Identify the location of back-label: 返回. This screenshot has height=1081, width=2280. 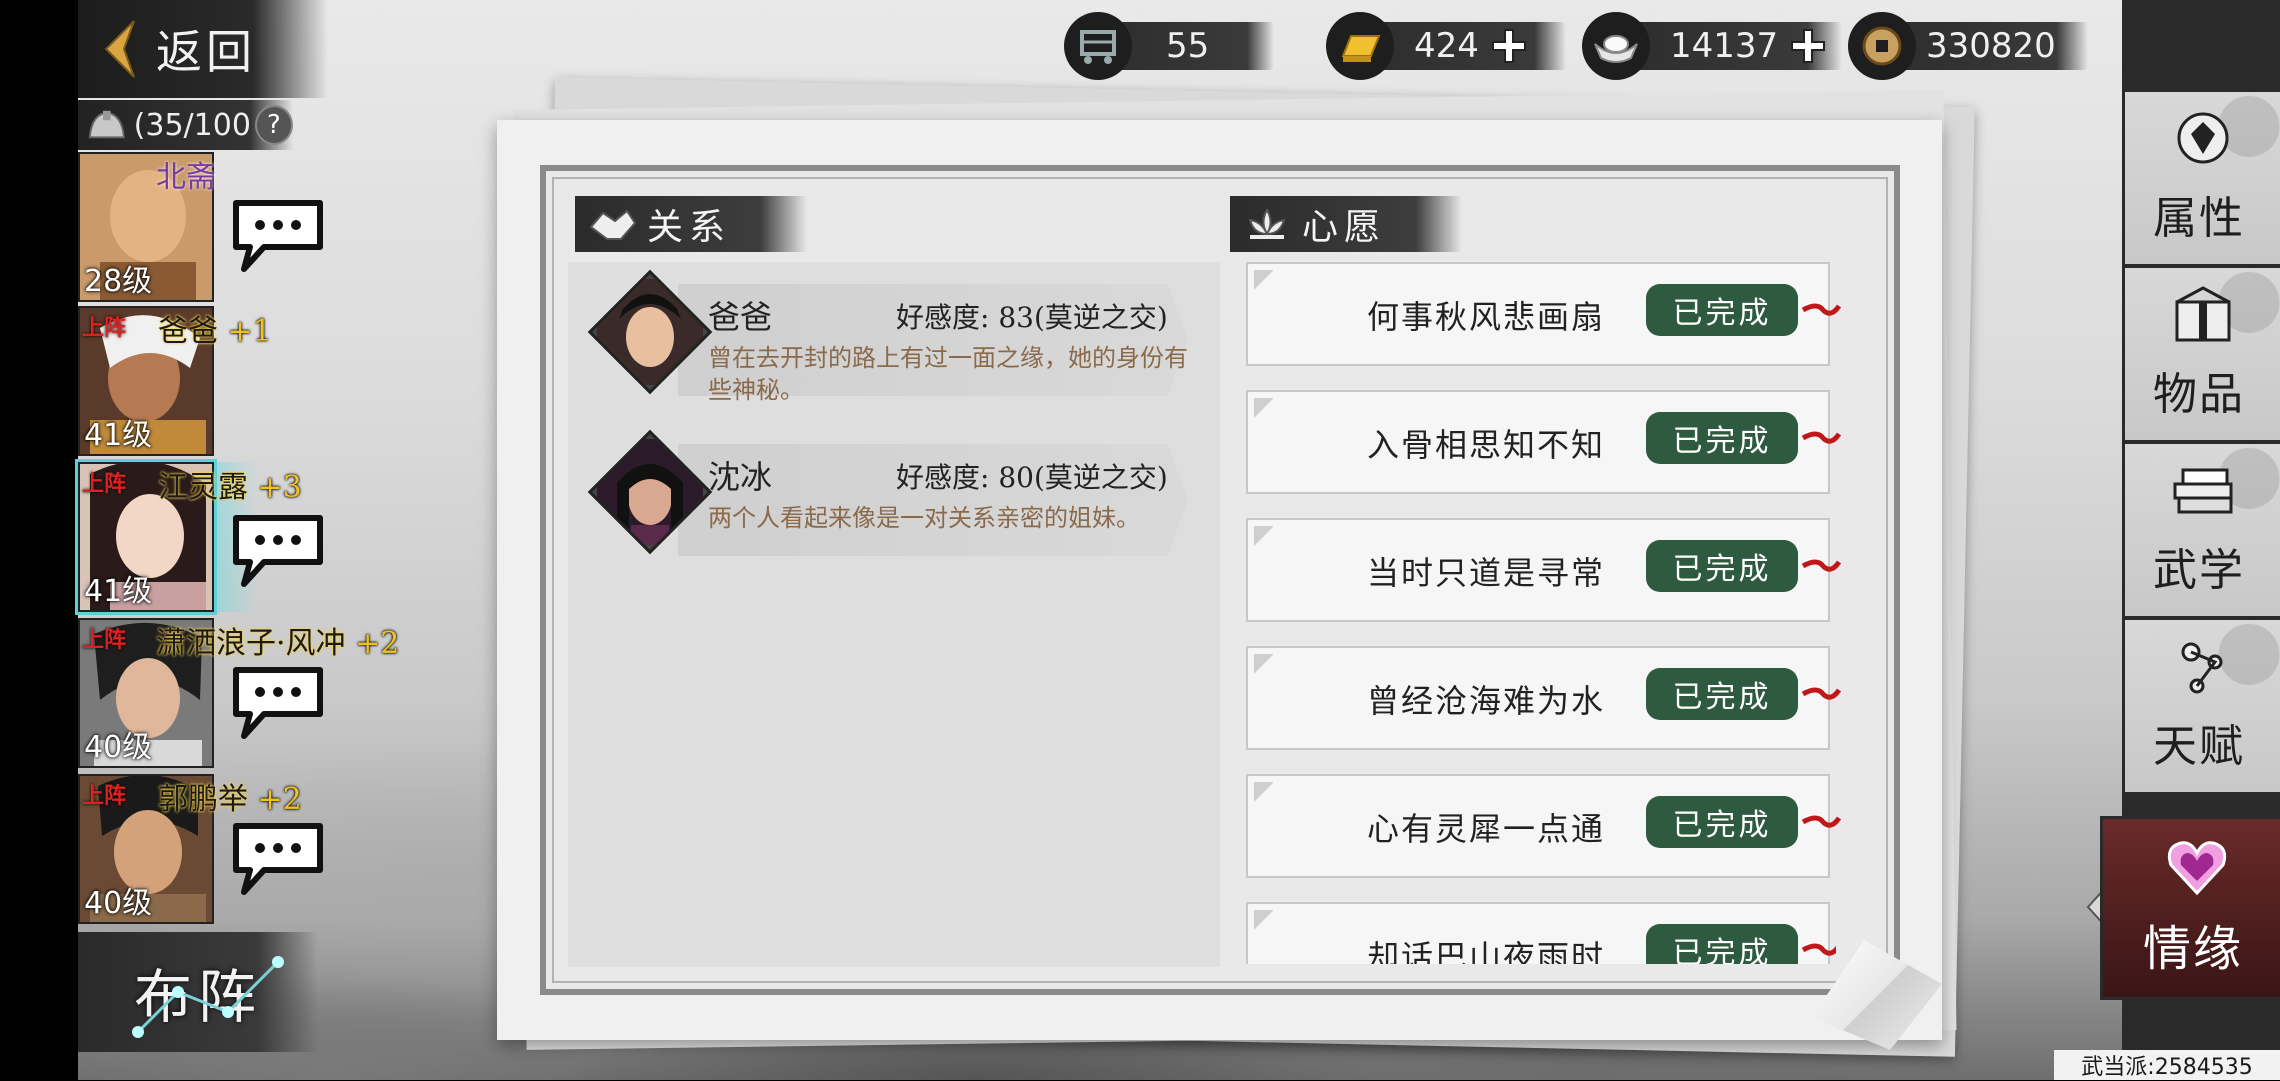
(206, 52).